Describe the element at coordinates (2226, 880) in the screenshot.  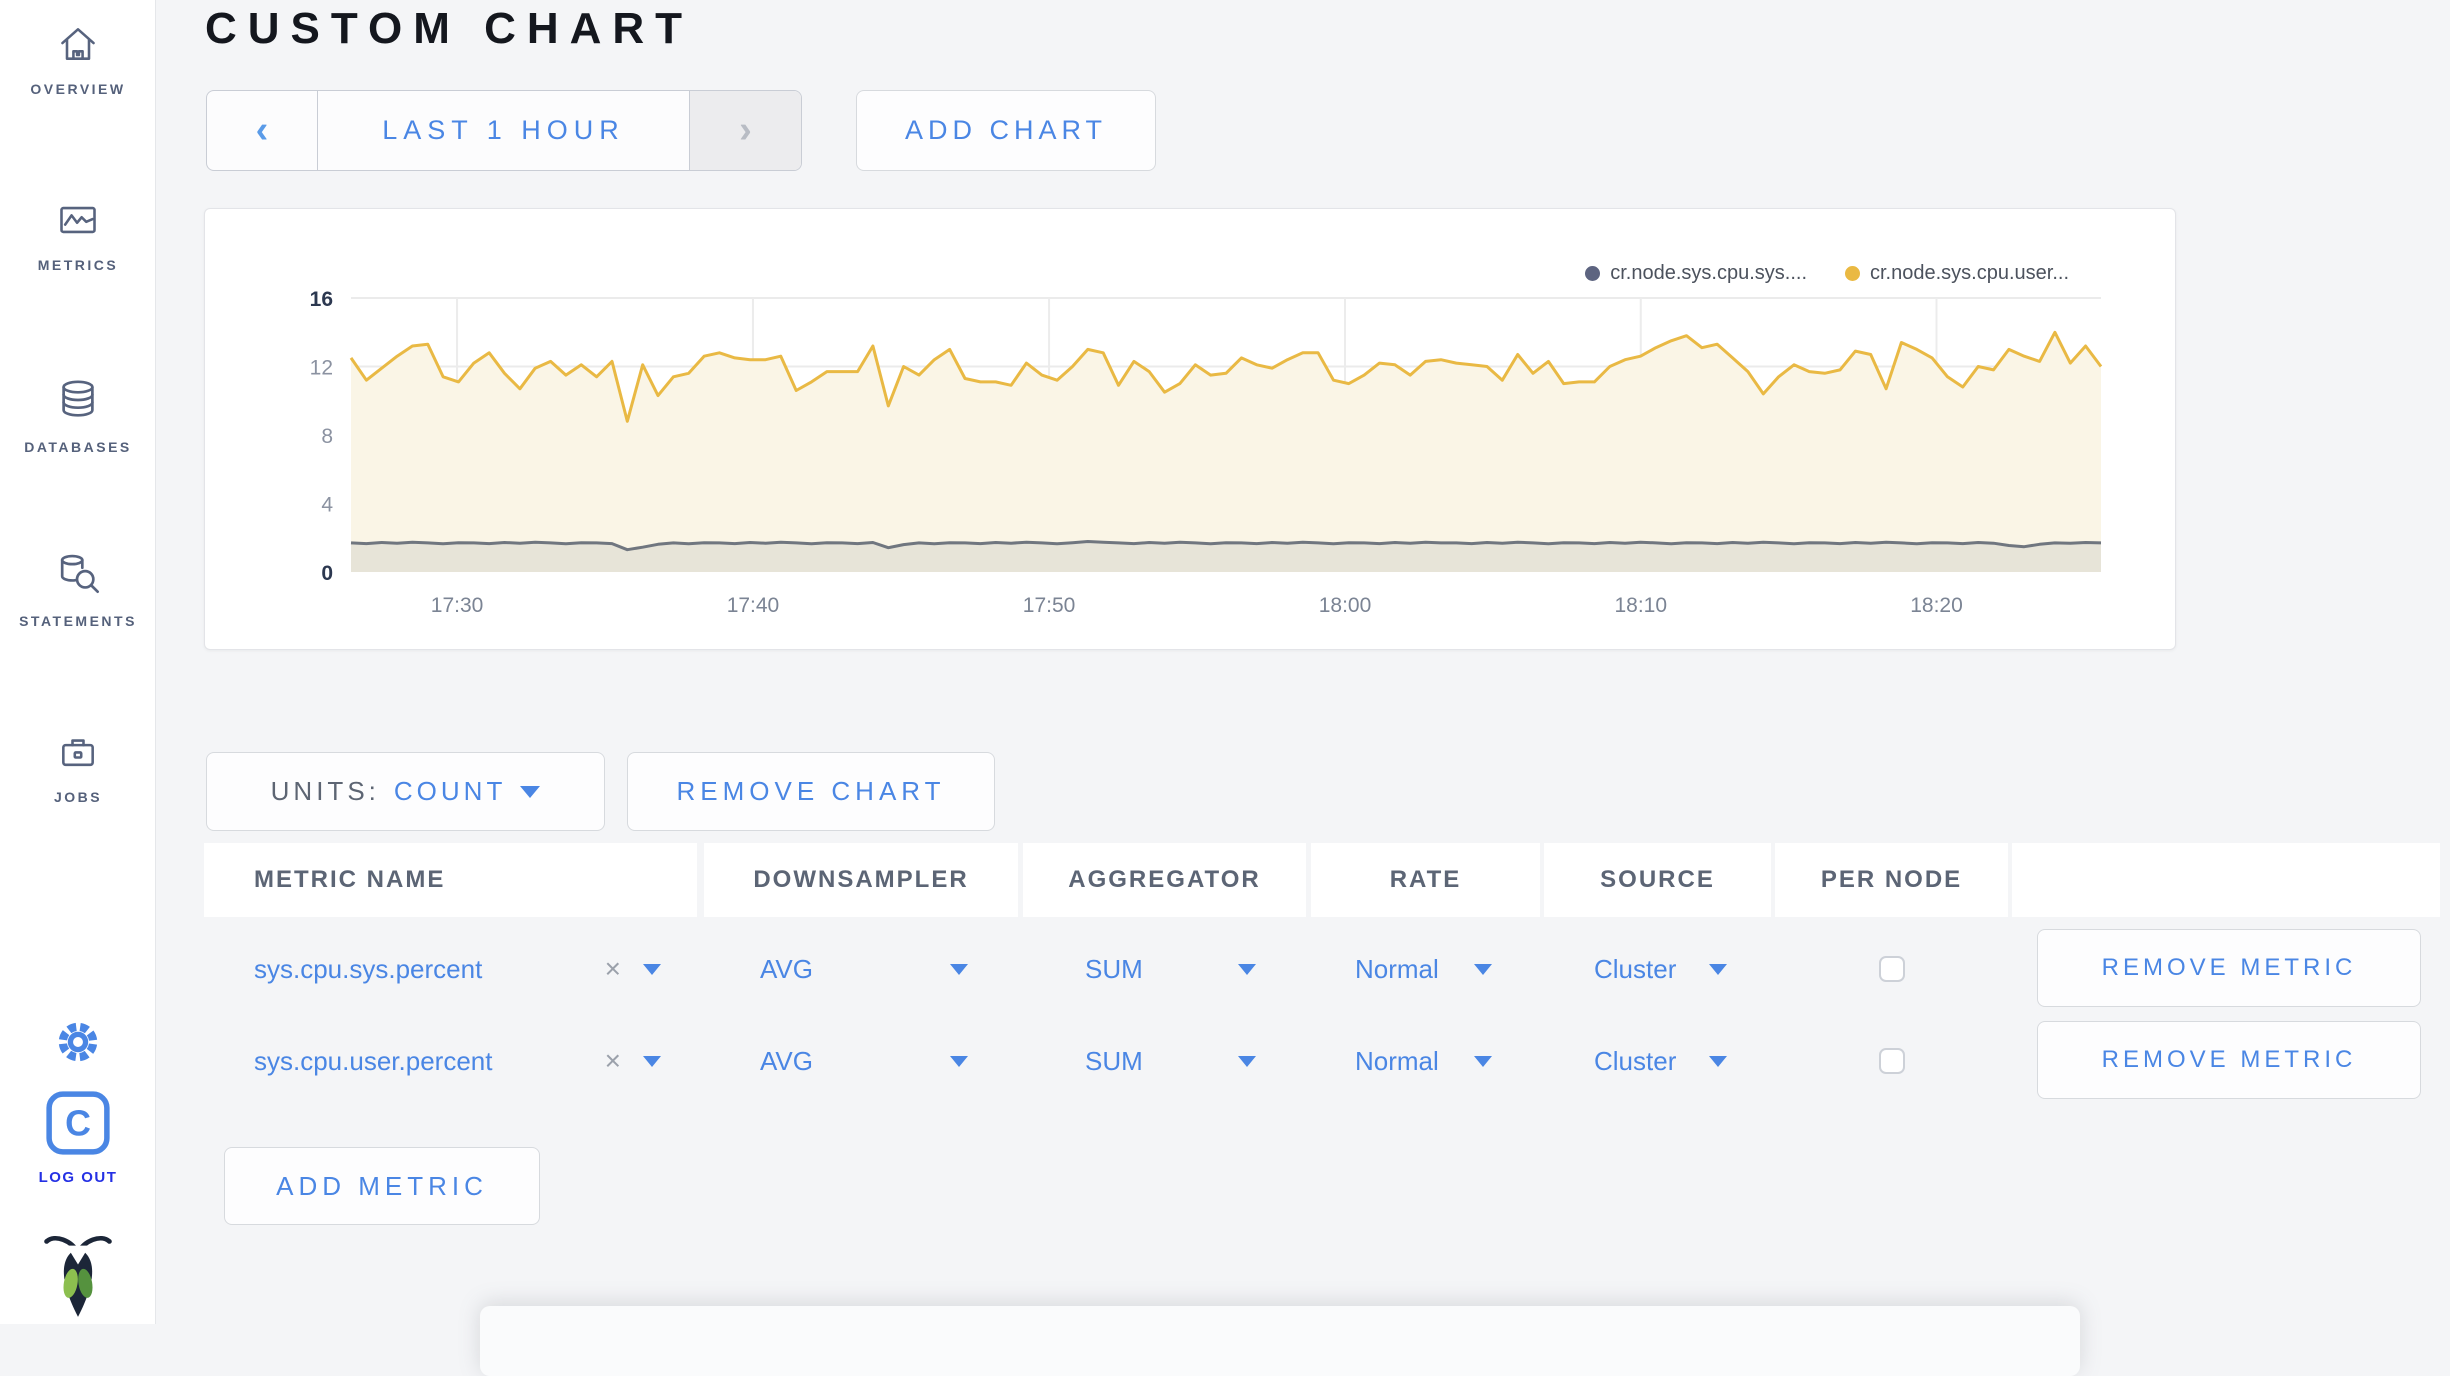
I see `column-header-actions` at that location.